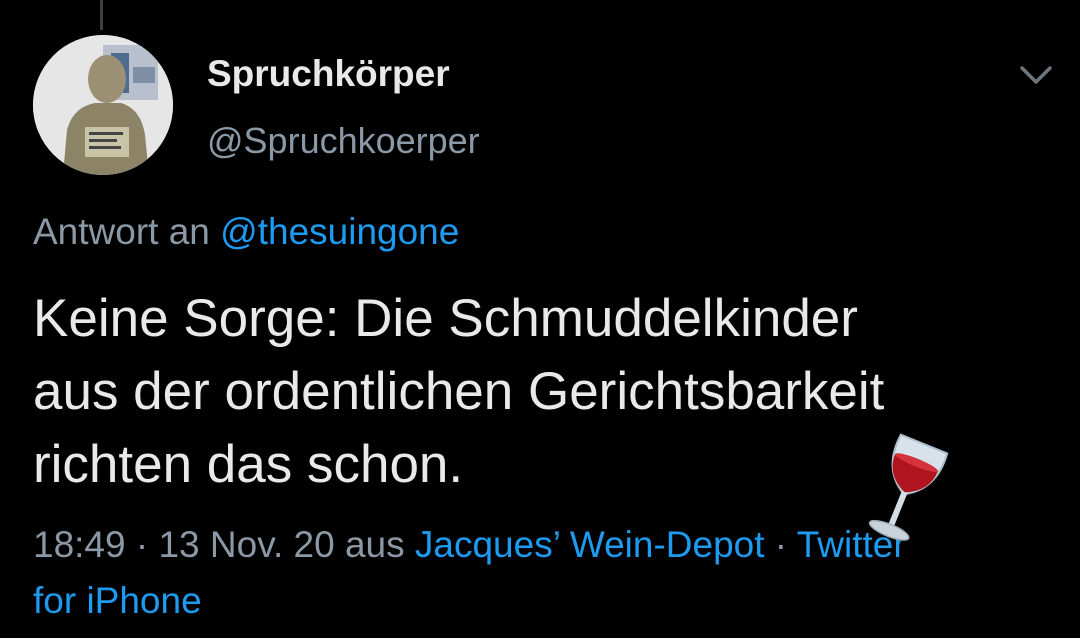 This screenshot has width=1080, height=638. What do you see at coordinates (79, 544) in the screenshot?
I see `tweet-time: 18:49` at bounding box center [79, 544].